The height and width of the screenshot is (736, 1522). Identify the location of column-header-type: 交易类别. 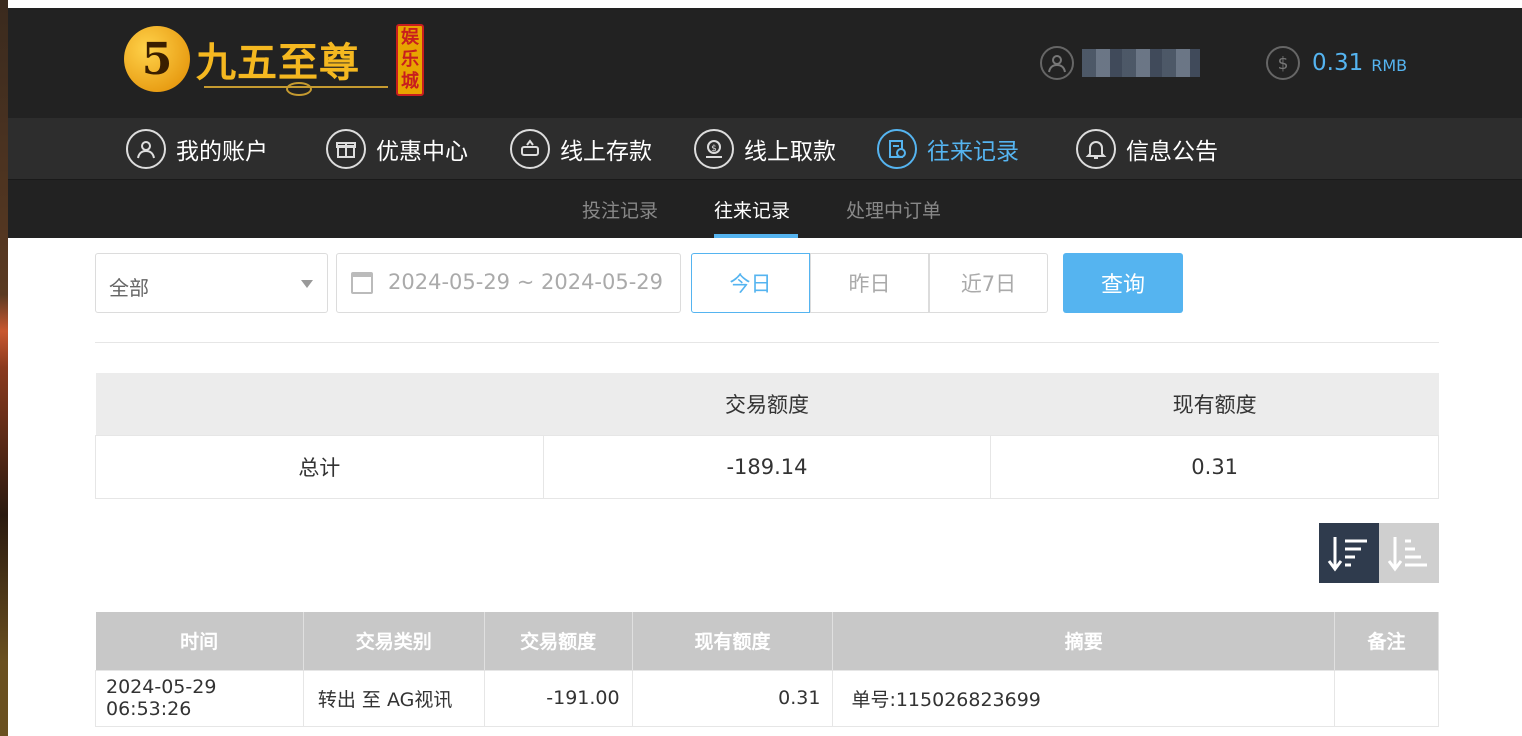
(394, 641).